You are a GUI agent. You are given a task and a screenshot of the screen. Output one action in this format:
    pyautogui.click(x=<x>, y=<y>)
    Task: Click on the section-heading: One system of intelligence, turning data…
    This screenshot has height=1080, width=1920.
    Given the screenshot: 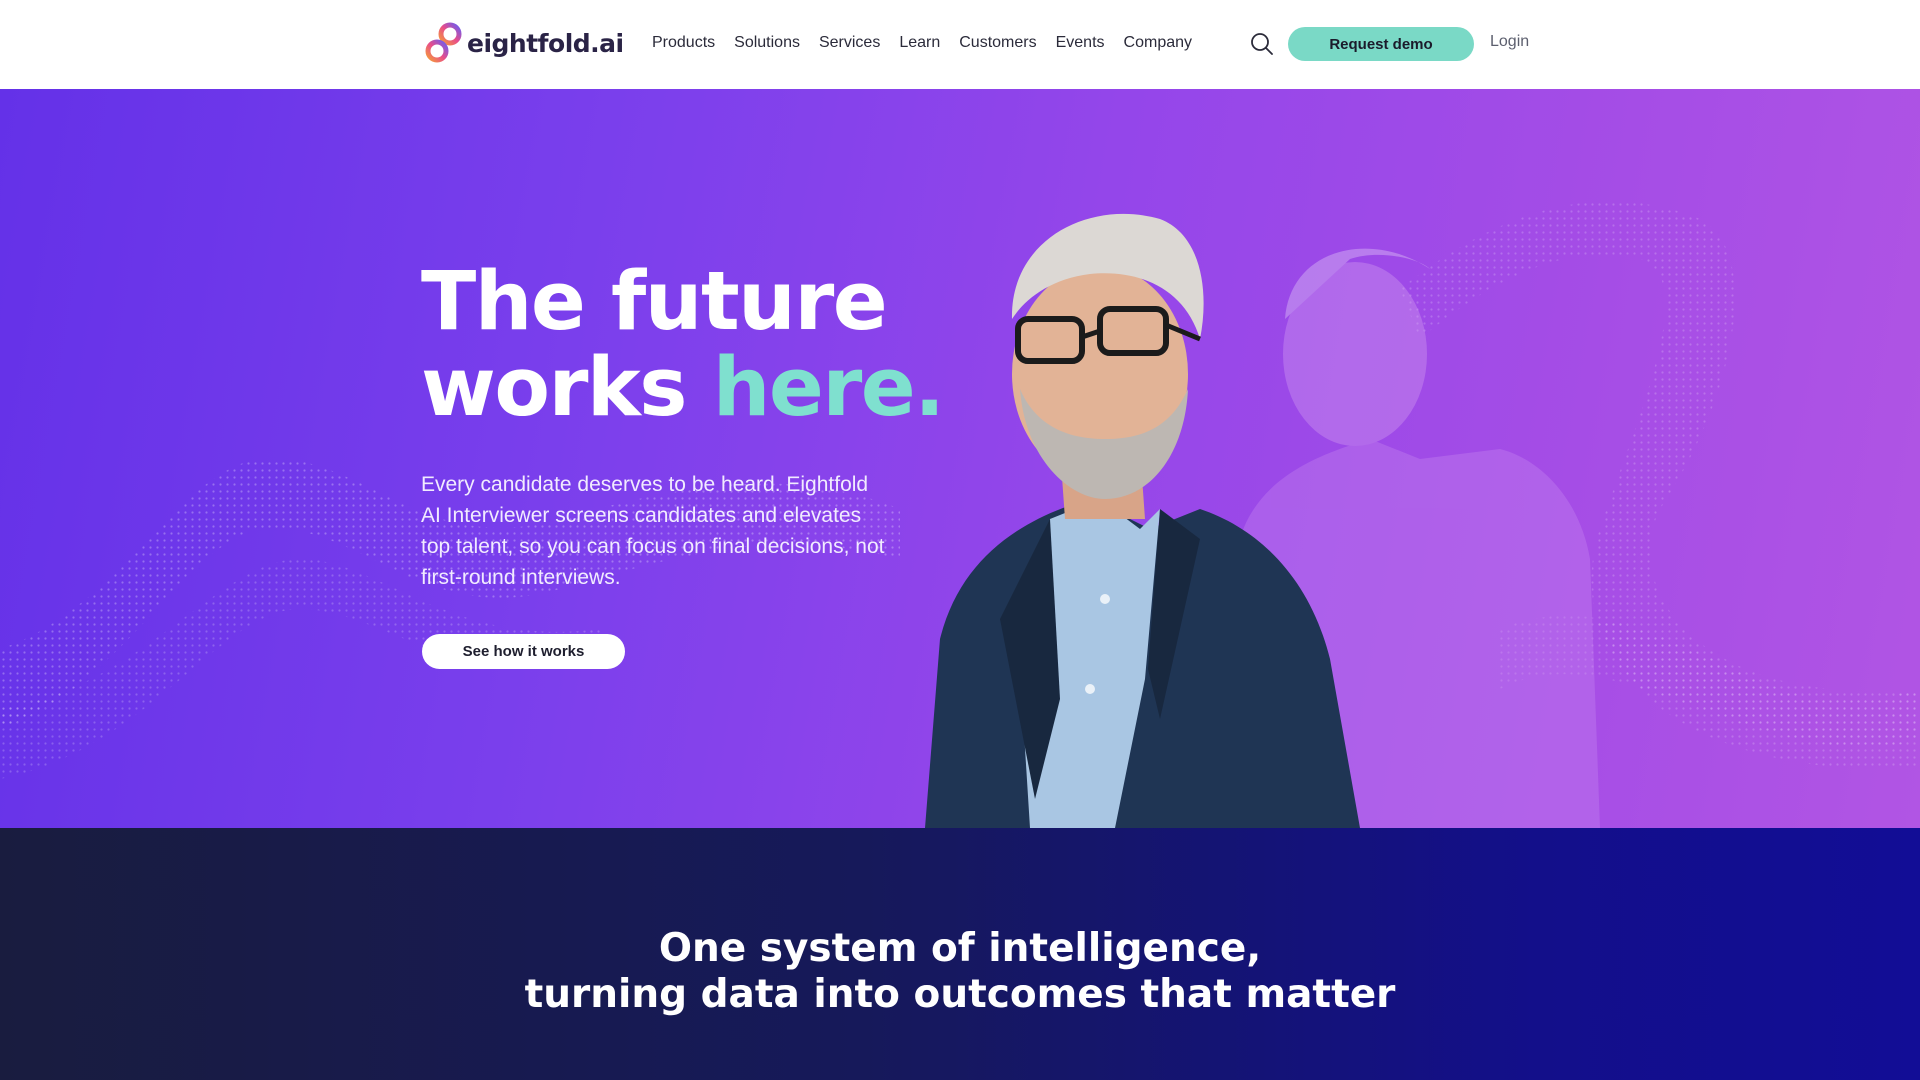 What is the action you would take?
    pyautogui.click(x=960, y=972)
    